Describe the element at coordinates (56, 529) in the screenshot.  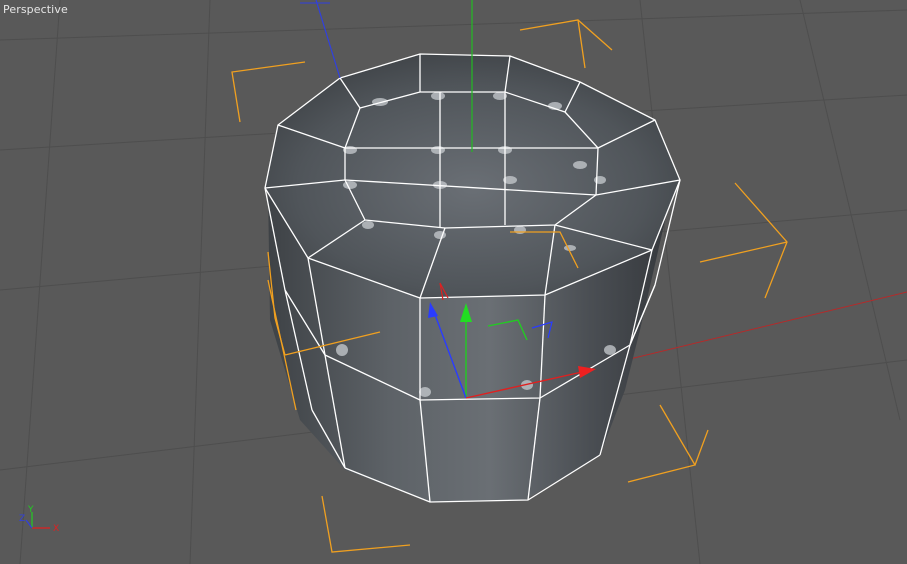
I see `orientation-x-label: X` at that location.